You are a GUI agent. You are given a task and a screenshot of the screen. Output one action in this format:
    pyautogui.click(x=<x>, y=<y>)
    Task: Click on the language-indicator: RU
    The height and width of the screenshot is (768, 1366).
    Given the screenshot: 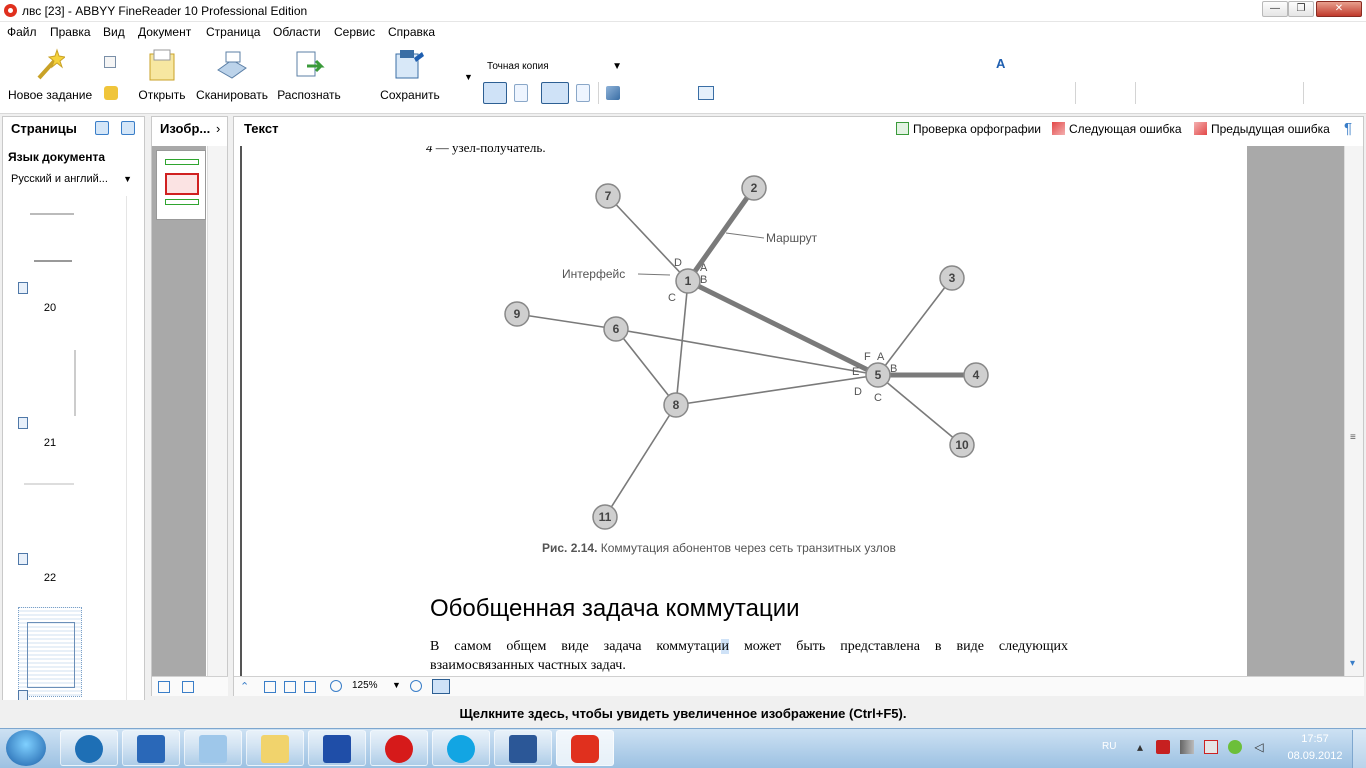 What is the action you would take?
    pyautogui.click(x=1109, y=746)
    